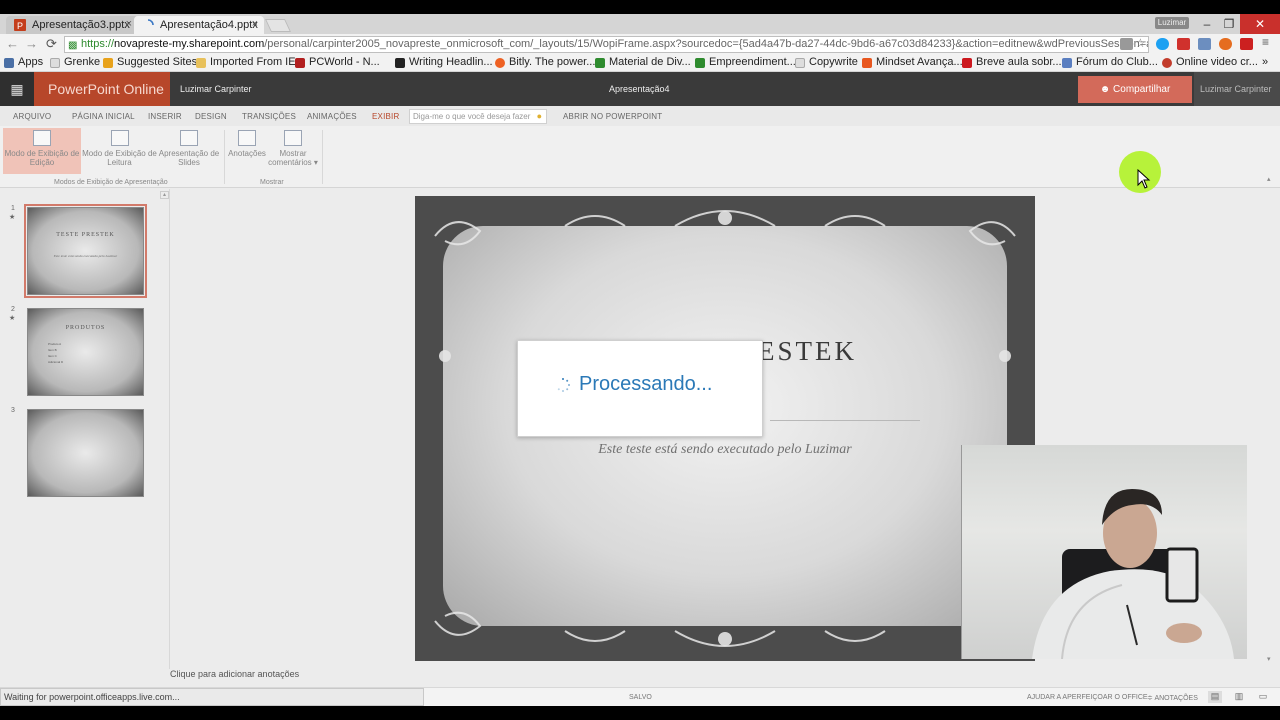  What do you see at coordinates (211, 116) in the screenshot?
I see `tab-design: DESIGN` at bounding box center [211, 116].